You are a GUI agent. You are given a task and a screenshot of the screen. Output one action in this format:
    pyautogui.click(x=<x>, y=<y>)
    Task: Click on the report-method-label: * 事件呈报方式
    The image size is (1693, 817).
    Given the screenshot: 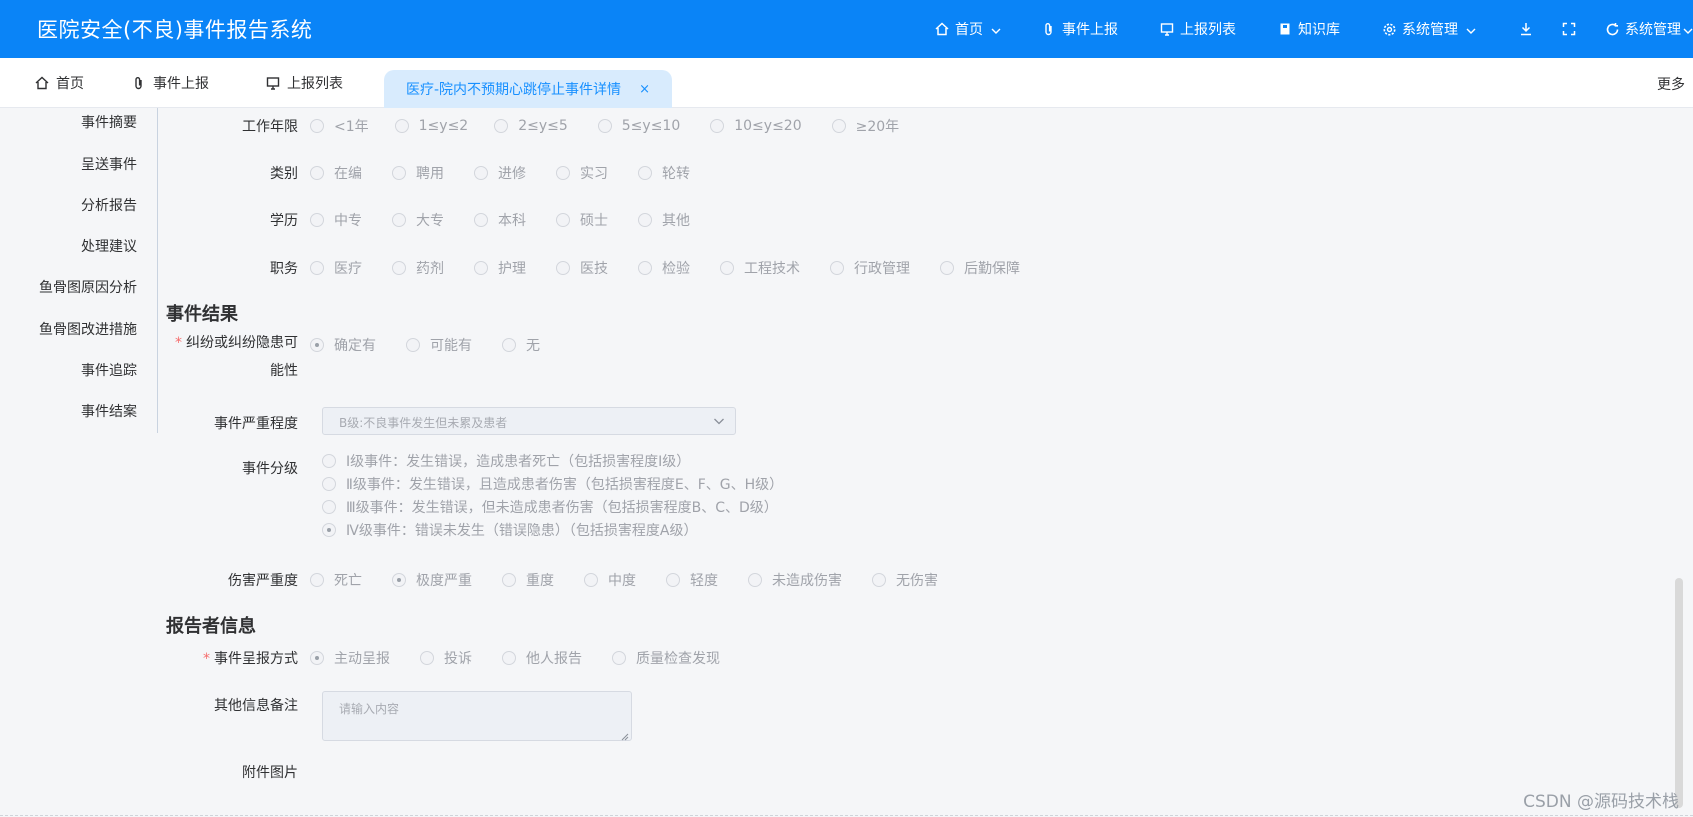 What is the action you would take?
    pyautogui.click(x=234, y=658)
    